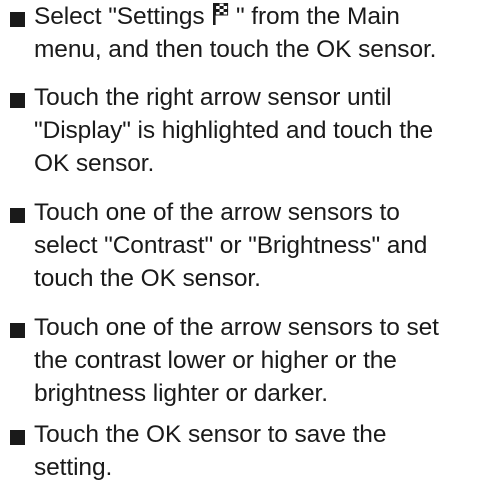 This screenshot has width=495, height=484. Describe the element at coordinates (147, 278) in the screenshot. I see `step-line: touch the OK sensor.` at that location.